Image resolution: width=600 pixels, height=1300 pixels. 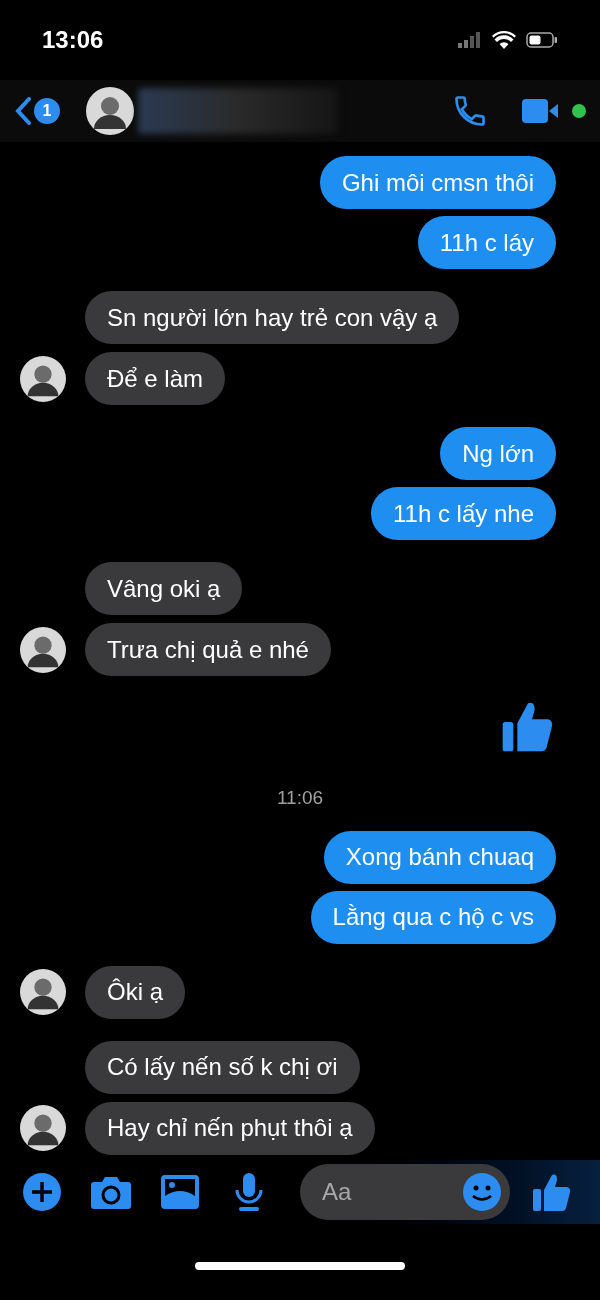 What do you see at coordinates (433, 917) in the screenshot?
I see `message-bubble: Lằng qua c hộ c vs` at bounding box center [433, 917].